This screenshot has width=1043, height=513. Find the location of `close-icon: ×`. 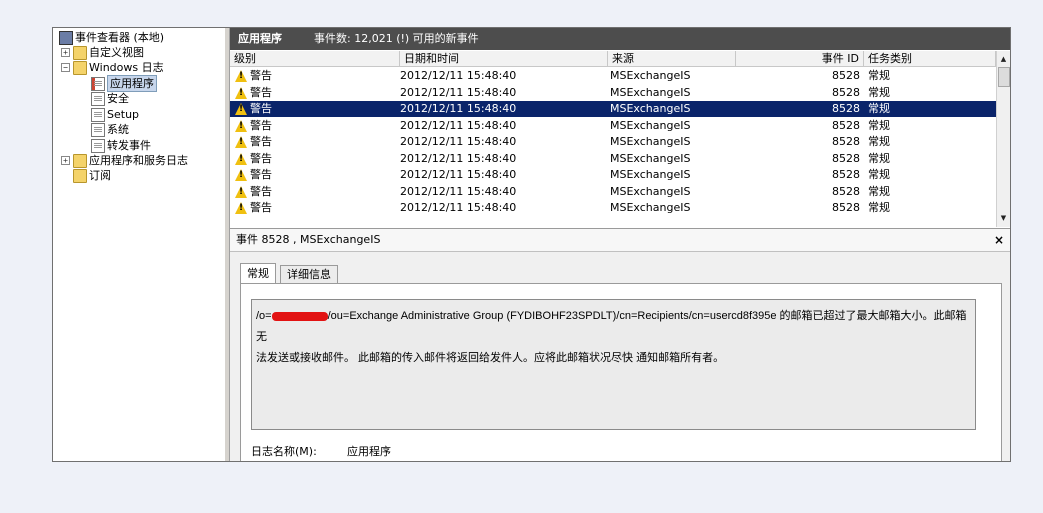

close-icon: × is located at coordinates (999, 240).